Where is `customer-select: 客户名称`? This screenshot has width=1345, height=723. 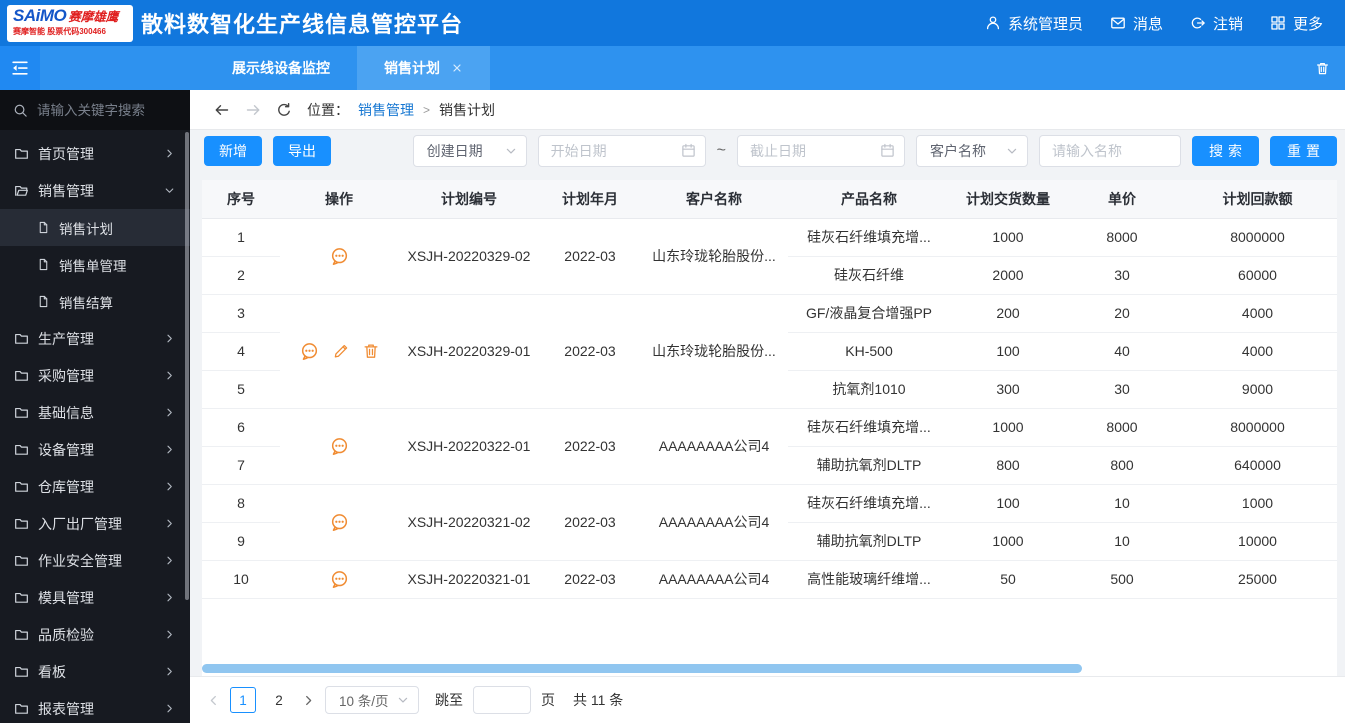 customer-select: 客户名称 is located at coordinates (972, 151).